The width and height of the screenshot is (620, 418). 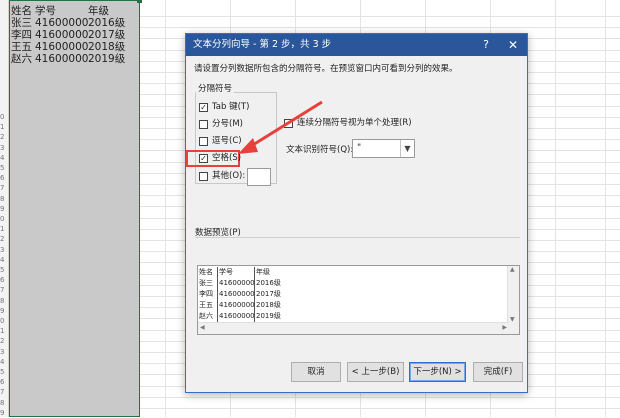 I want to click on fill-handle, so click(x=139, y=1).